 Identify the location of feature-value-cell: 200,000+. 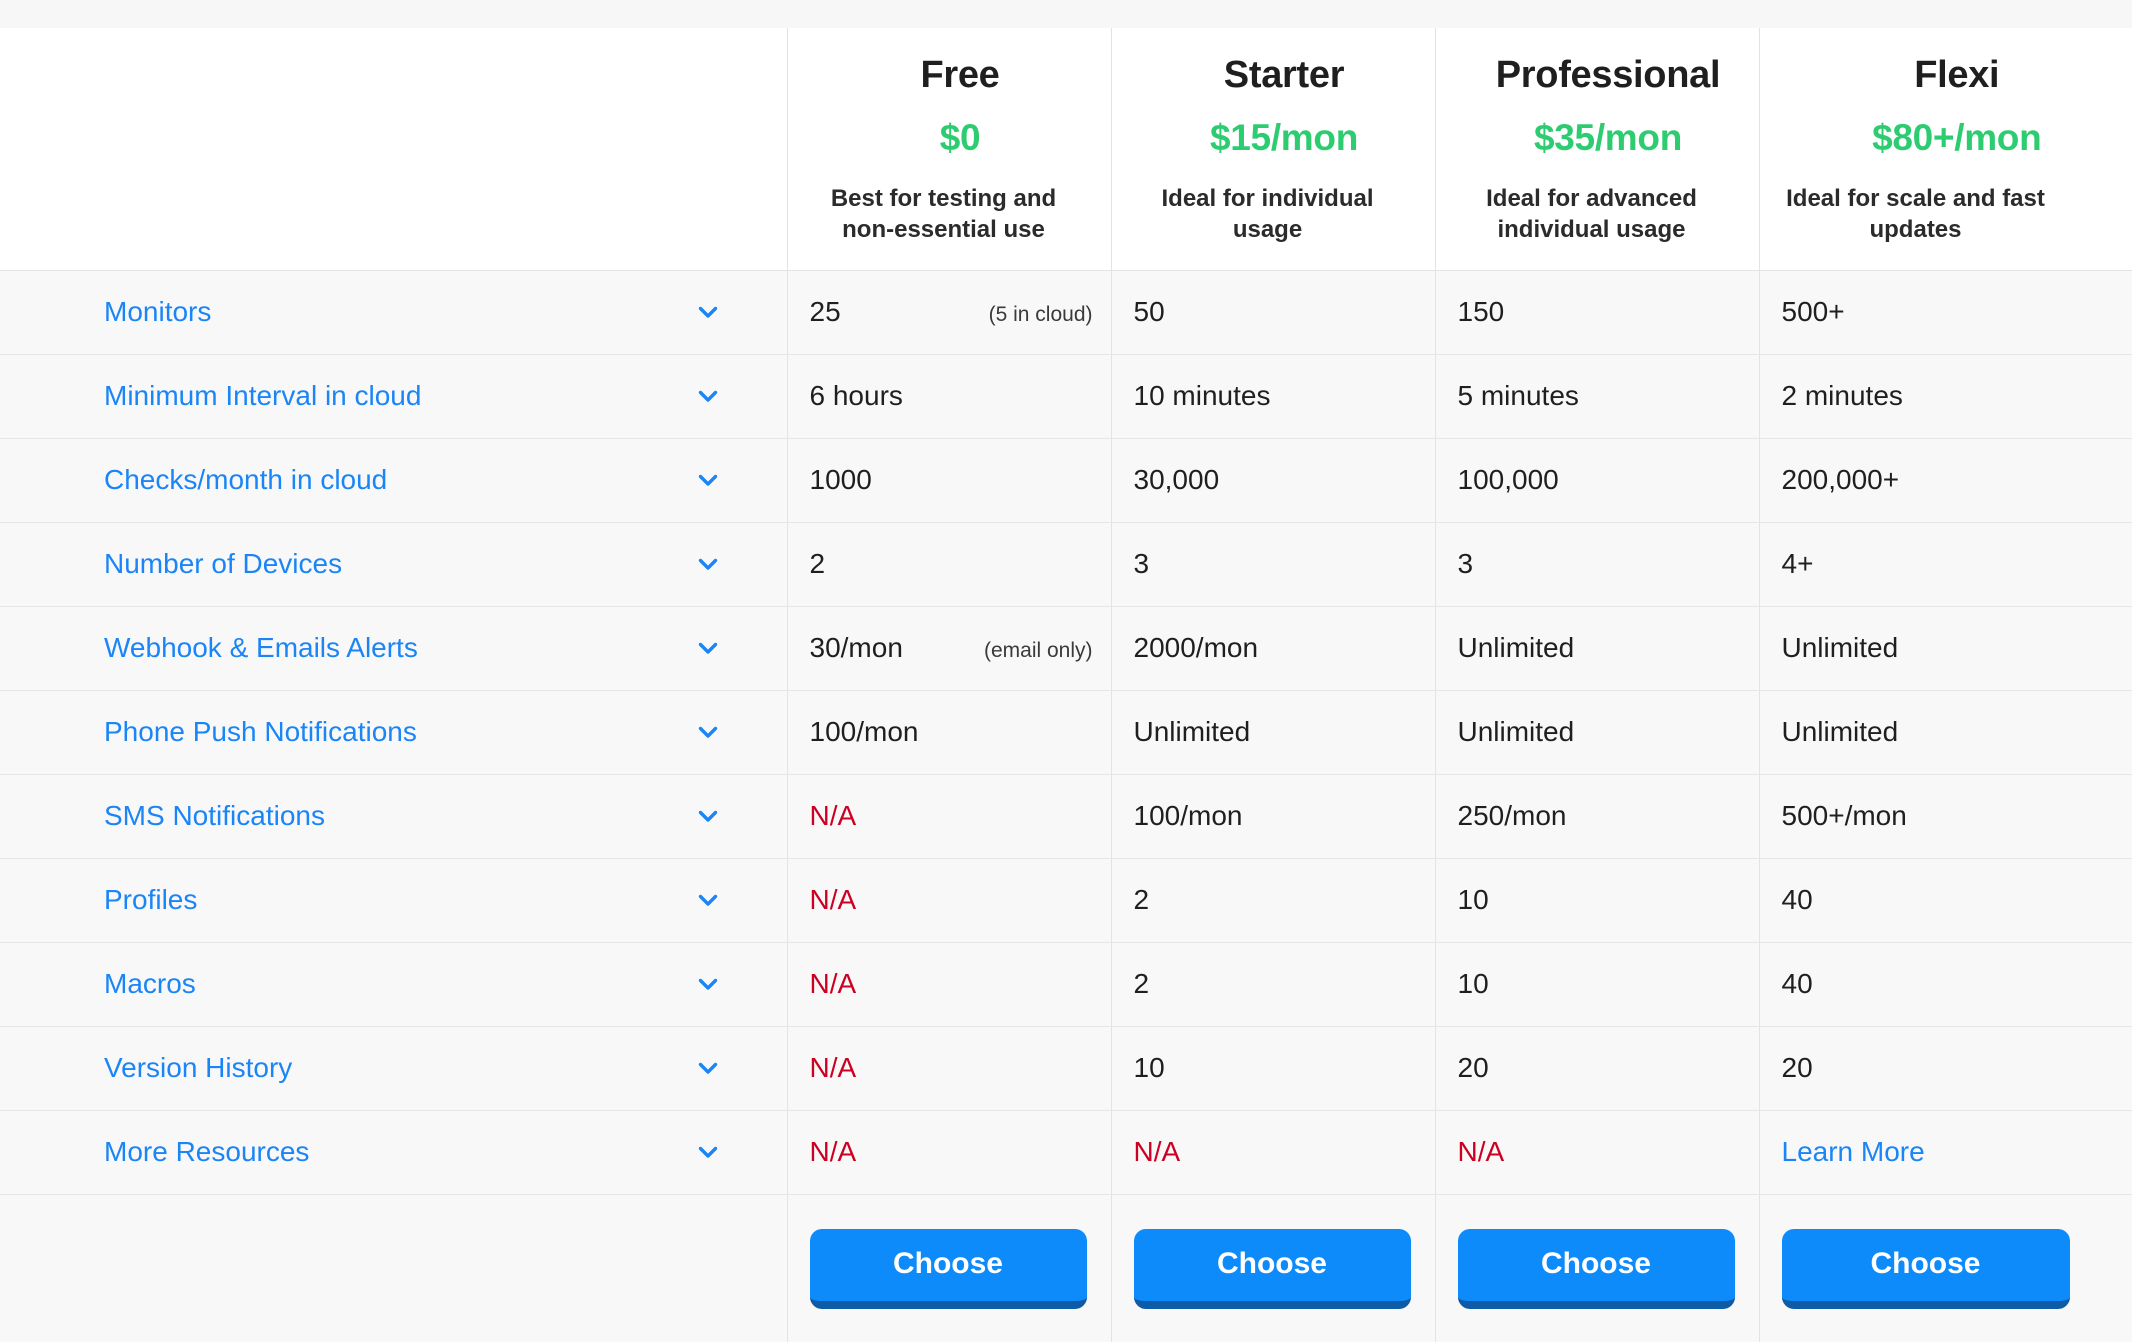
(1945, 480).